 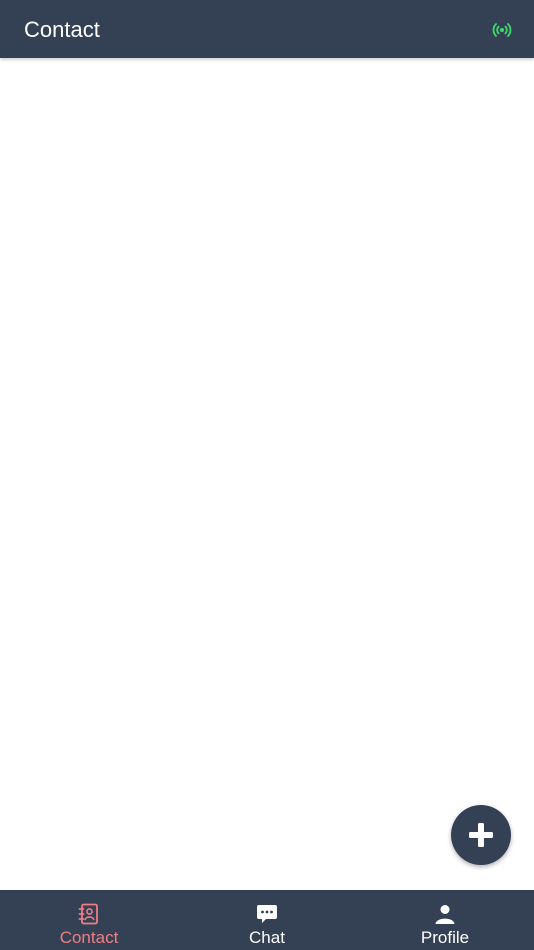 What do you see at coordinates (267, 29) in the screenshot?
I see `app-bar: Contact` at bounding box center [267, 29].